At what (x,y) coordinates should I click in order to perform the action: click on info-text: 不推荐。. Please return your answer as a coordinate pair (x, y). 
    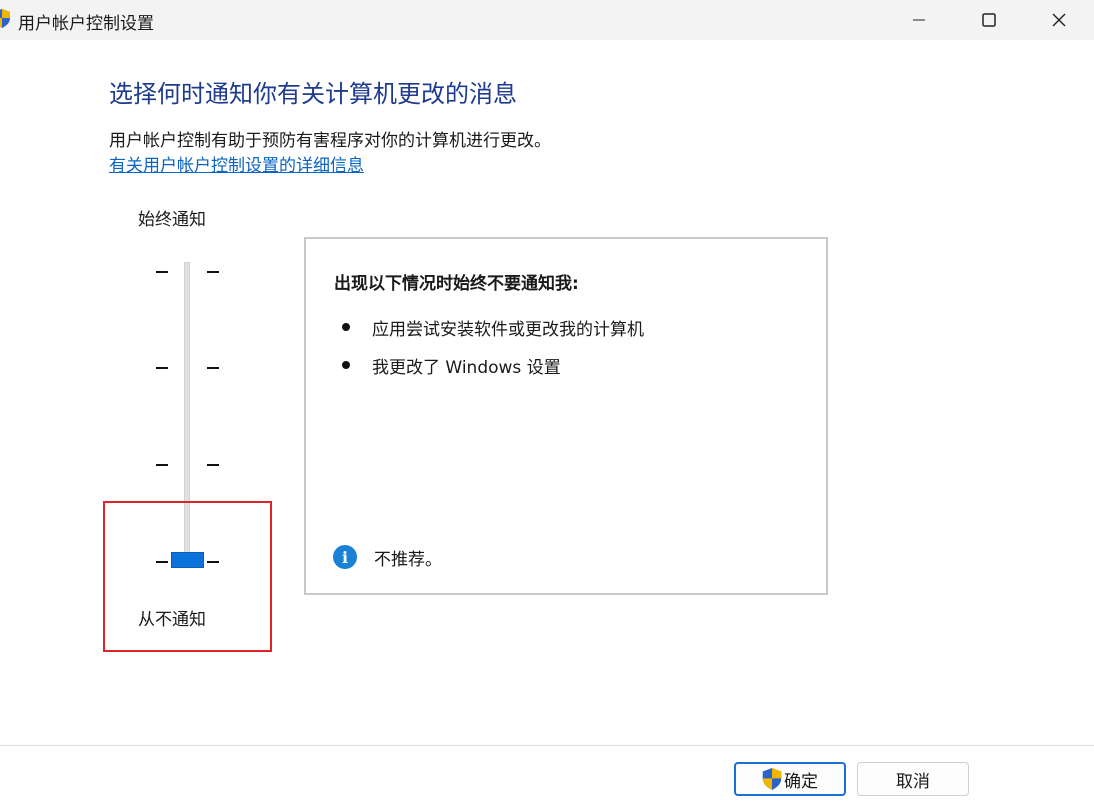
    Looking at the image, I should click on (408, 560).